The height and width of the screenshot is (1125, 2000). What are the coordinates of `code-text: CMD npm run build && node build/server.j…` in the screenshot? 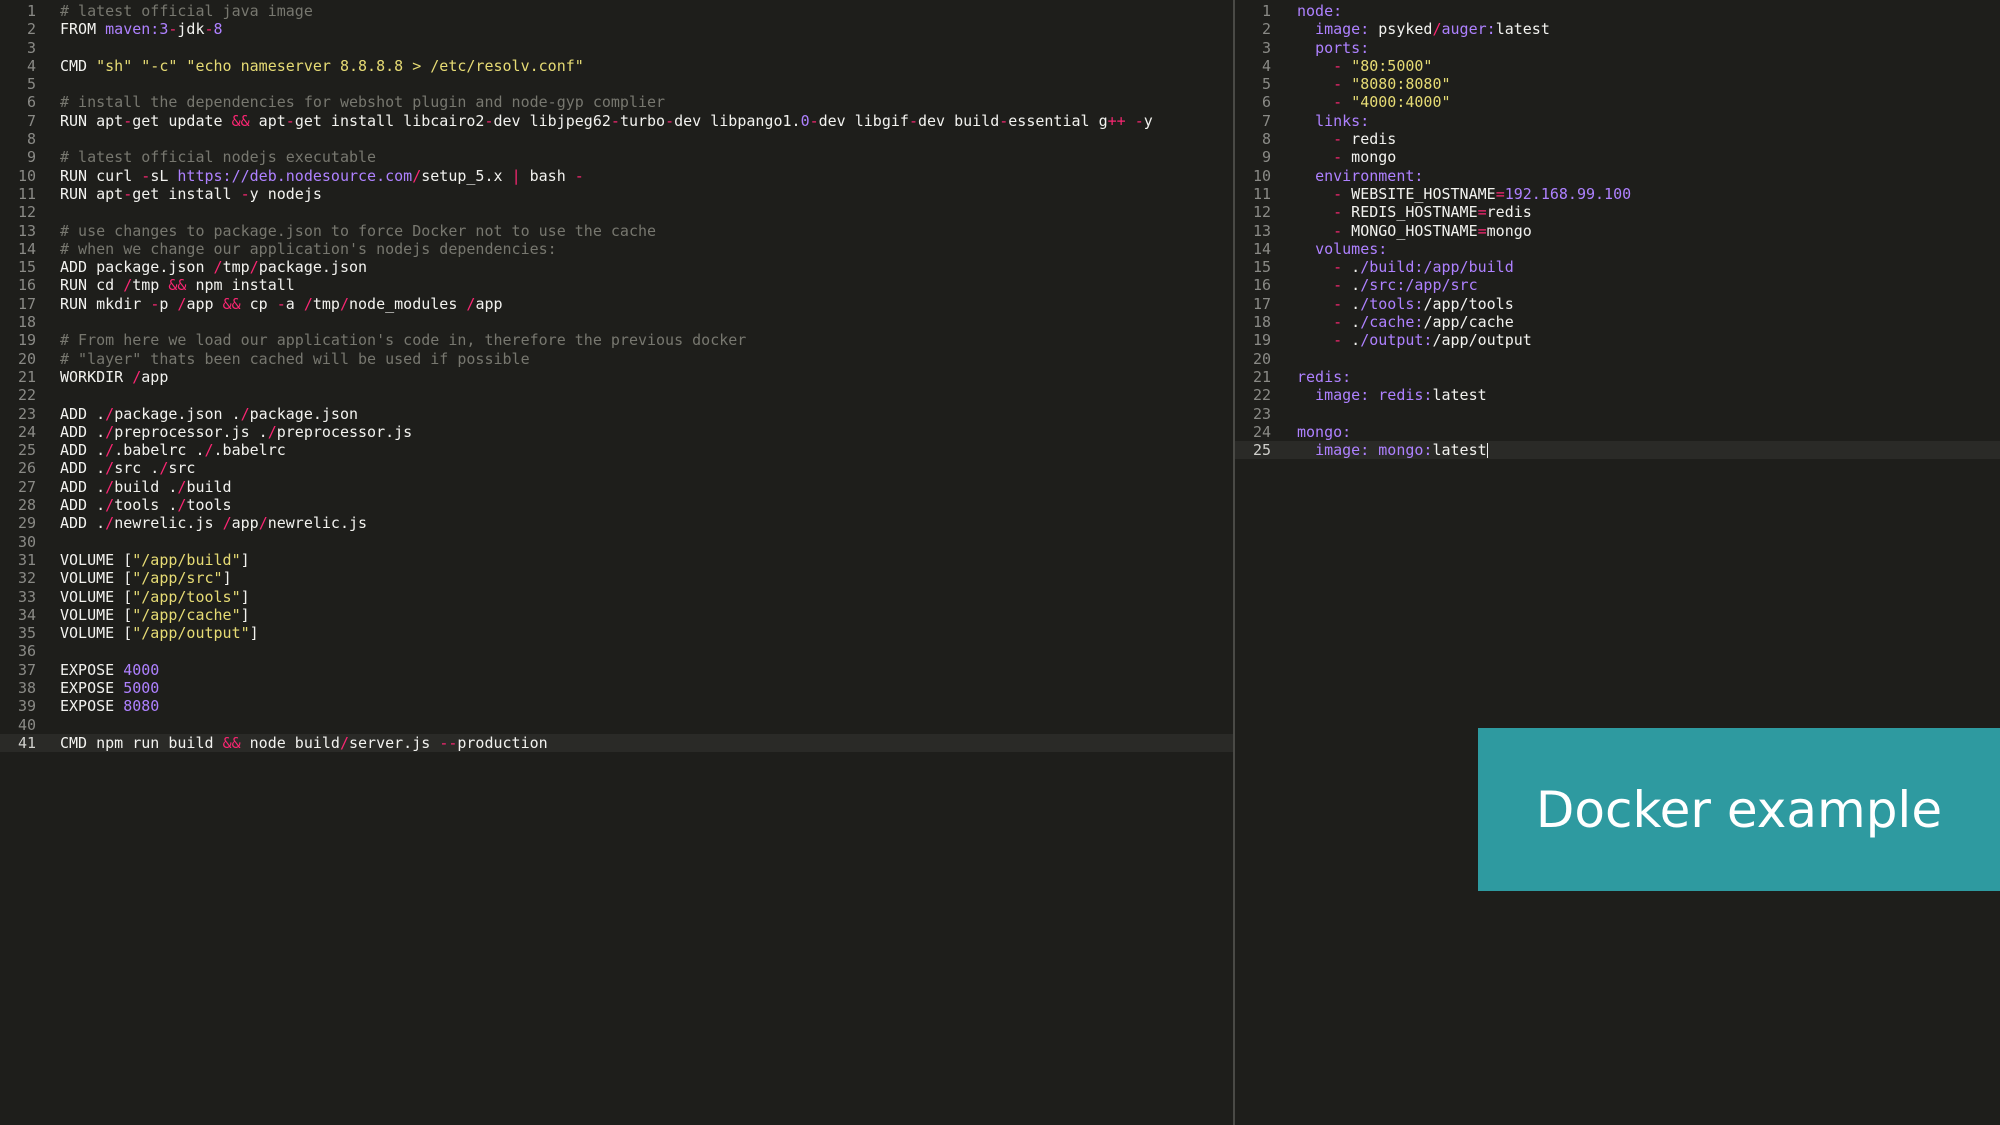 It's located at (304, 743).